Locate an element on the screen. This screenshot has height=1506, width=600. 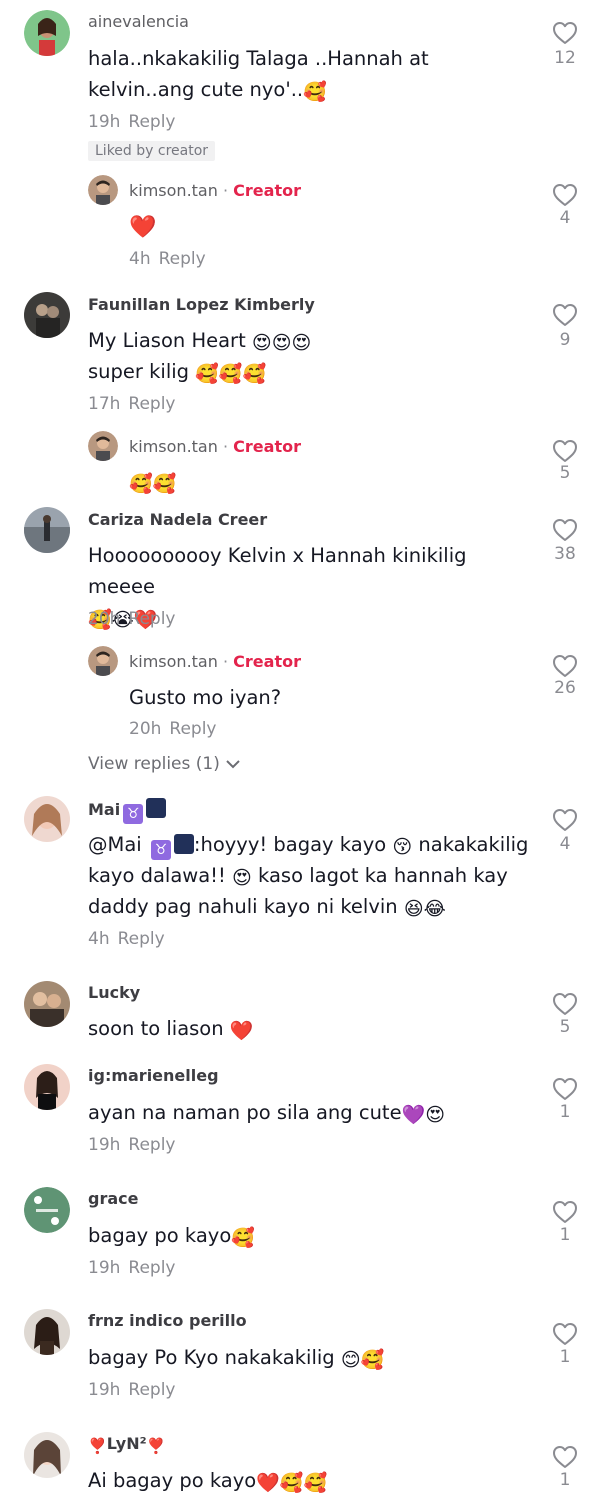
view-replies-button: View replies (1) is located at coordinates (164, 764).